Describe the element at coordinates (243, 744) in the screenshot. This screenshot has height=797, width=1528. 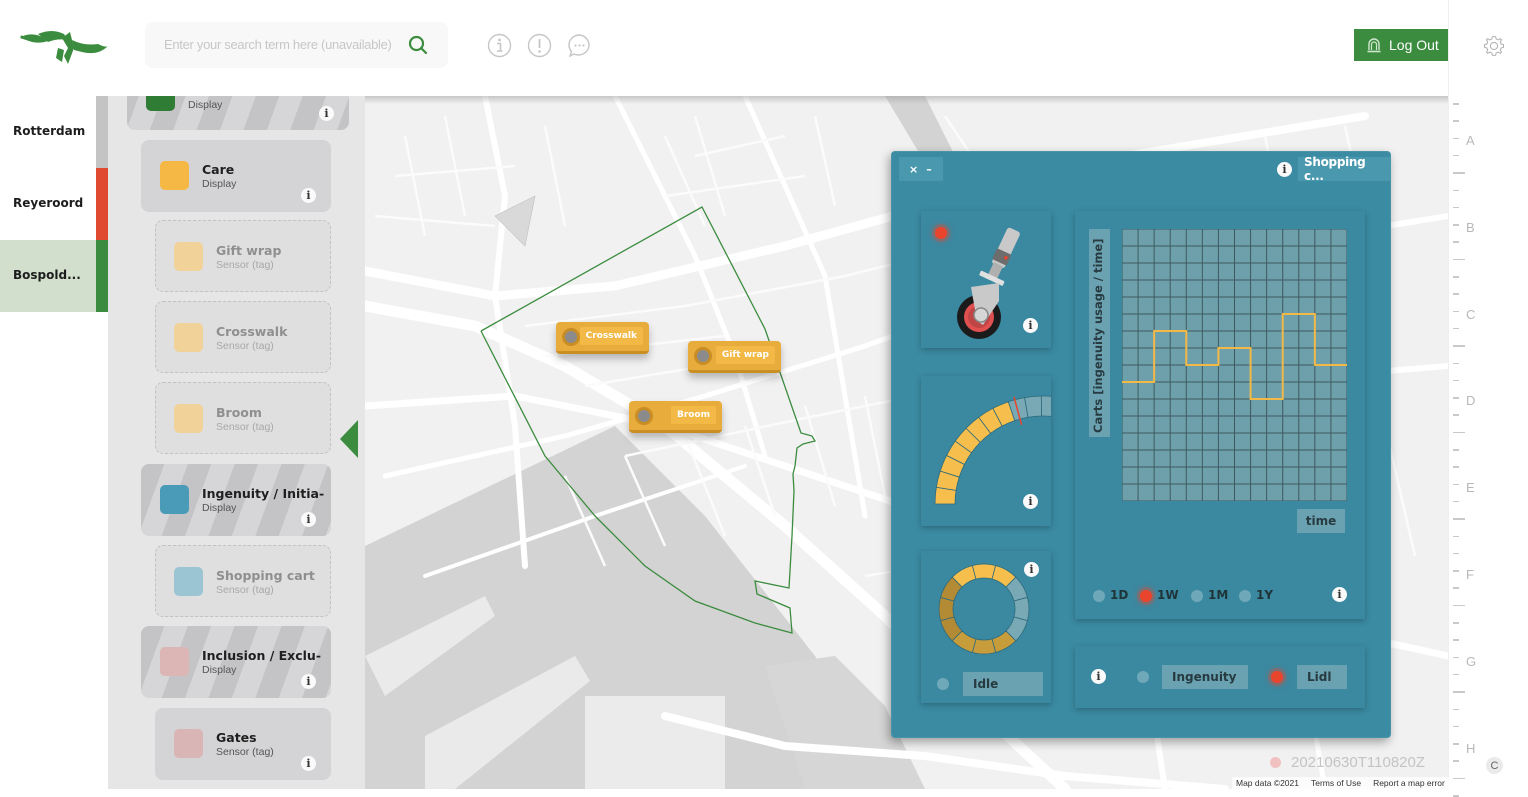
I see `layer-card: Gates Sensor (tag) i` at that location.